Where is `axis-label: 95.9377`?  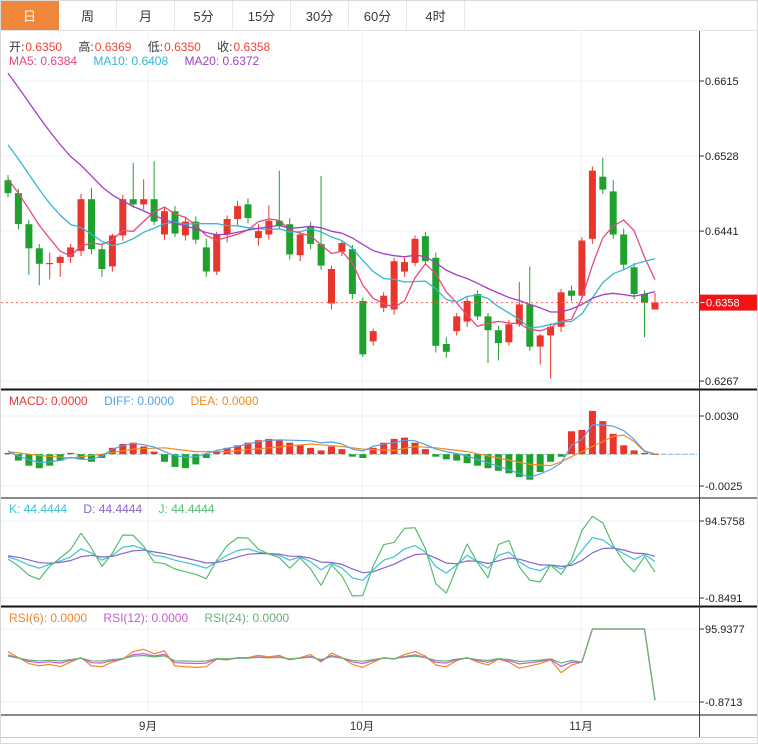 axis-label: 95.9377 is located at coordinates (725, 630).